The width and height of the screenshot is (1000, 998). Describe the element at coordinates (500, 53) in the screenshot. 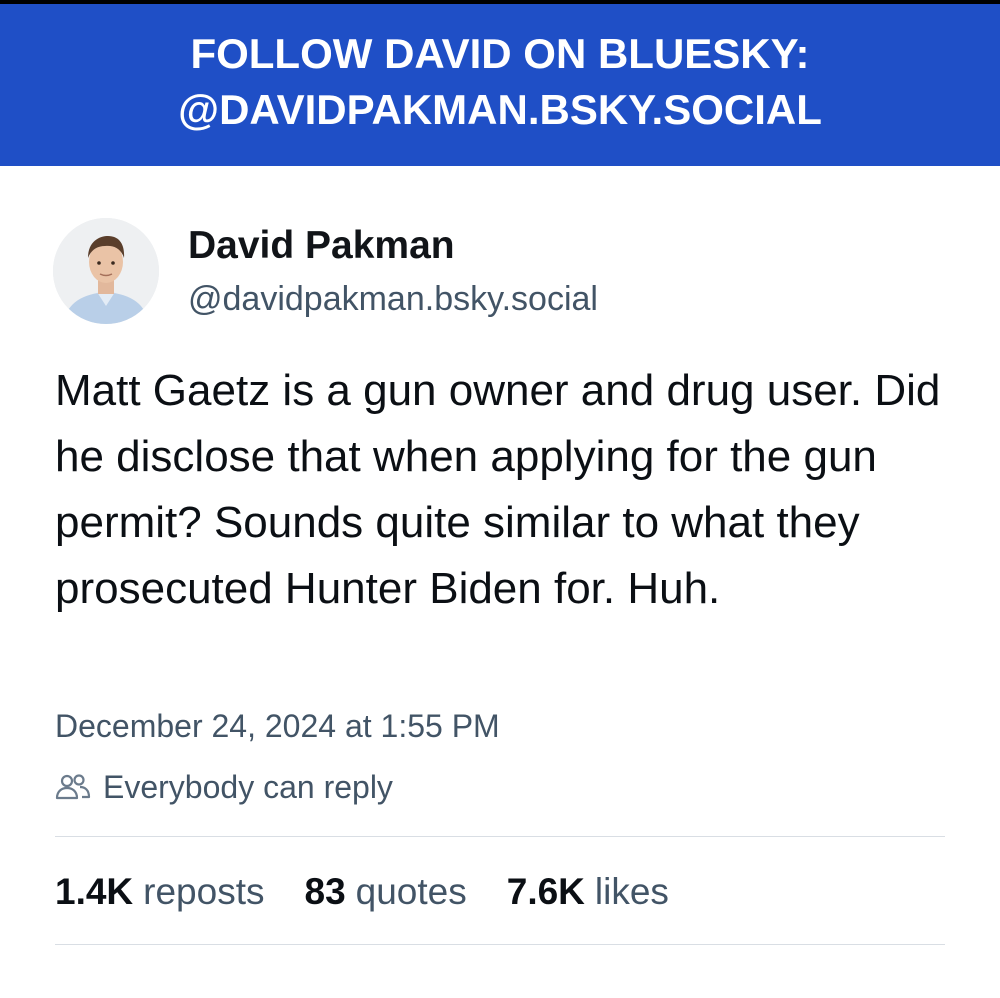

I see `banner-line-1: FOLLOW DAVID ON BLUESKY:` at that location.